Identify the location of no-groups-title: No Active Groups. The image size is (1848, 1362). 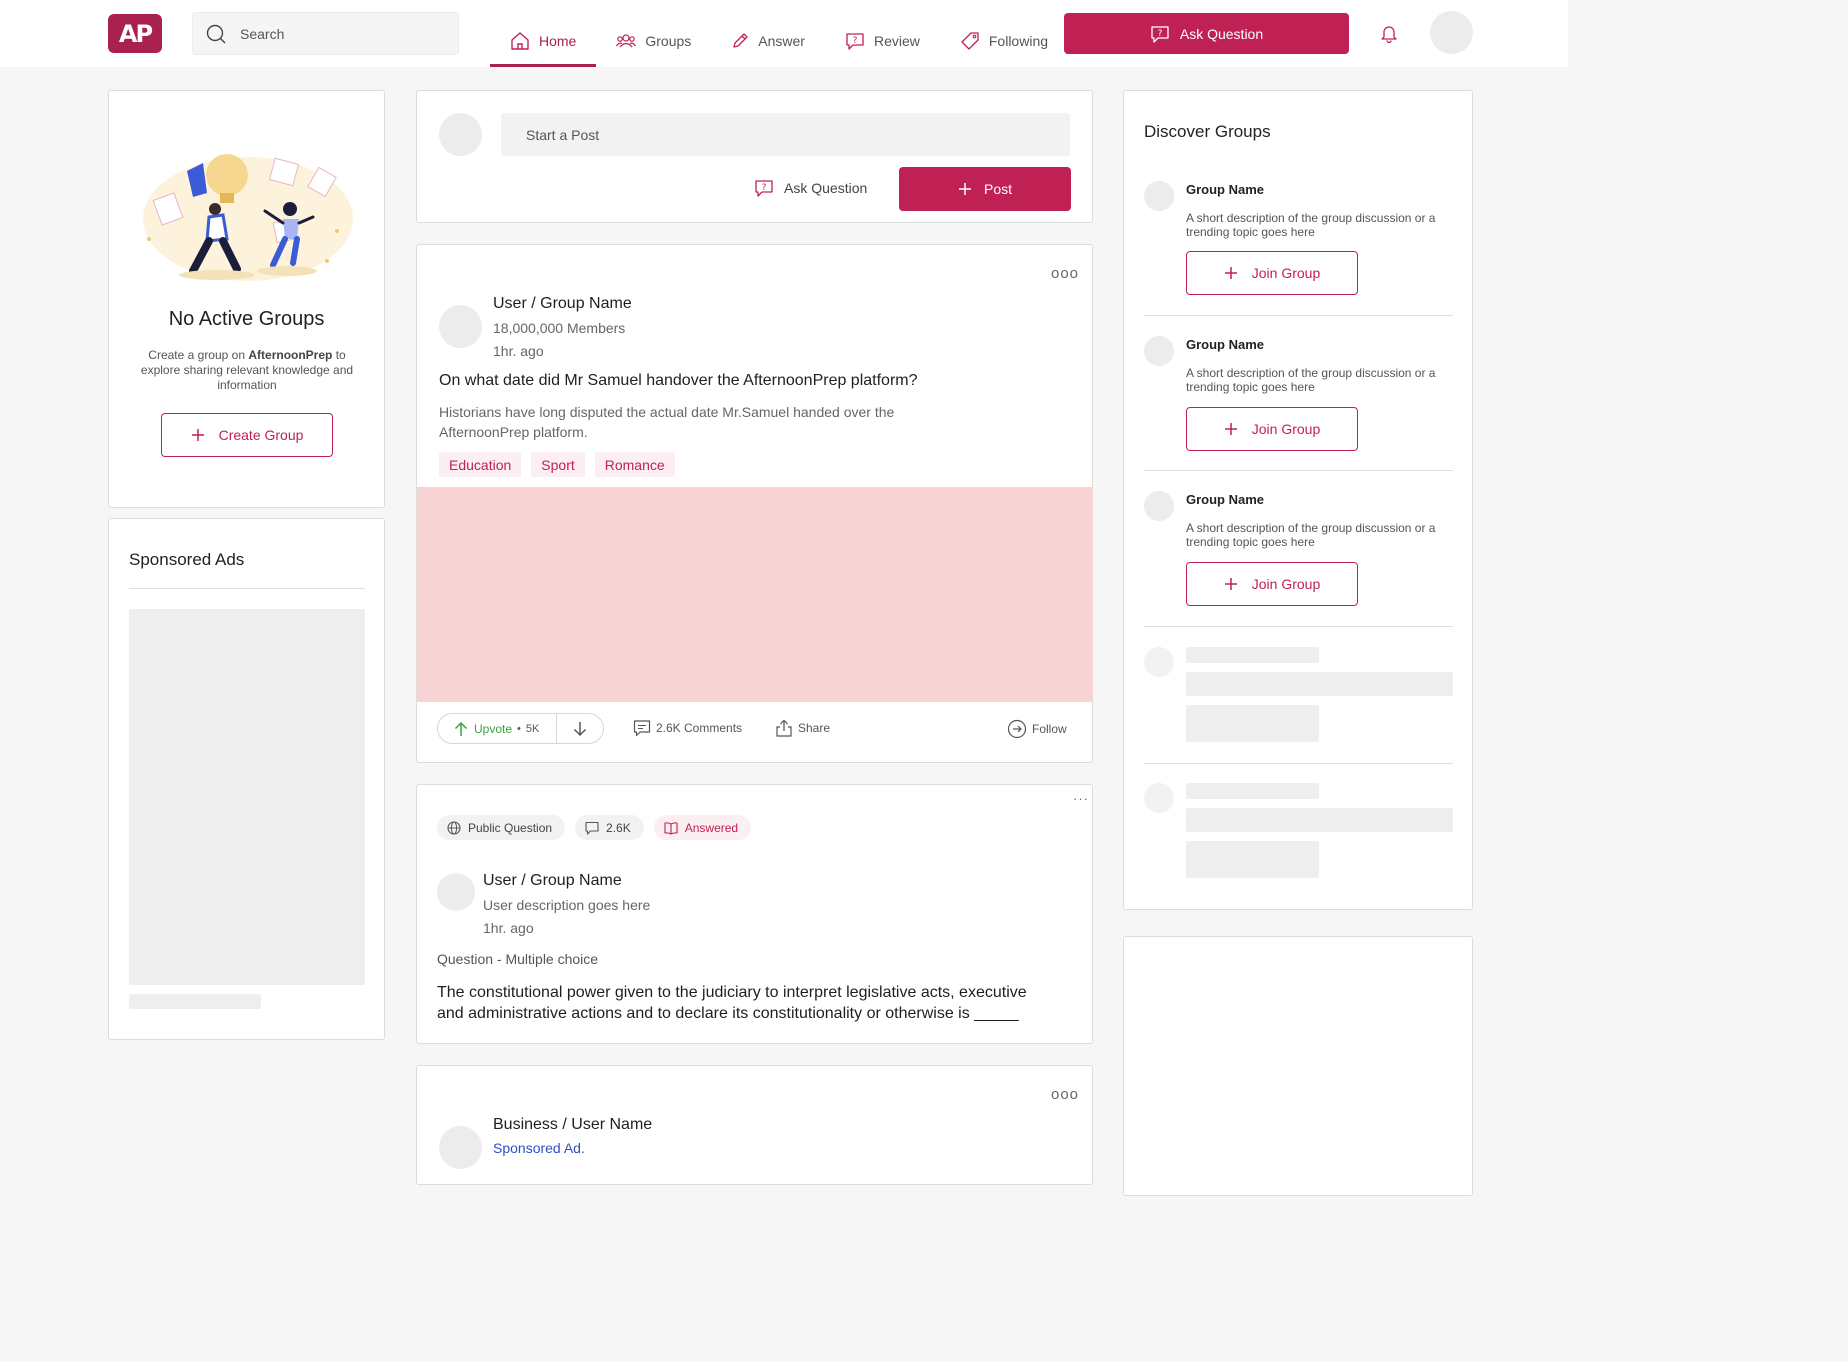
(246, 319).